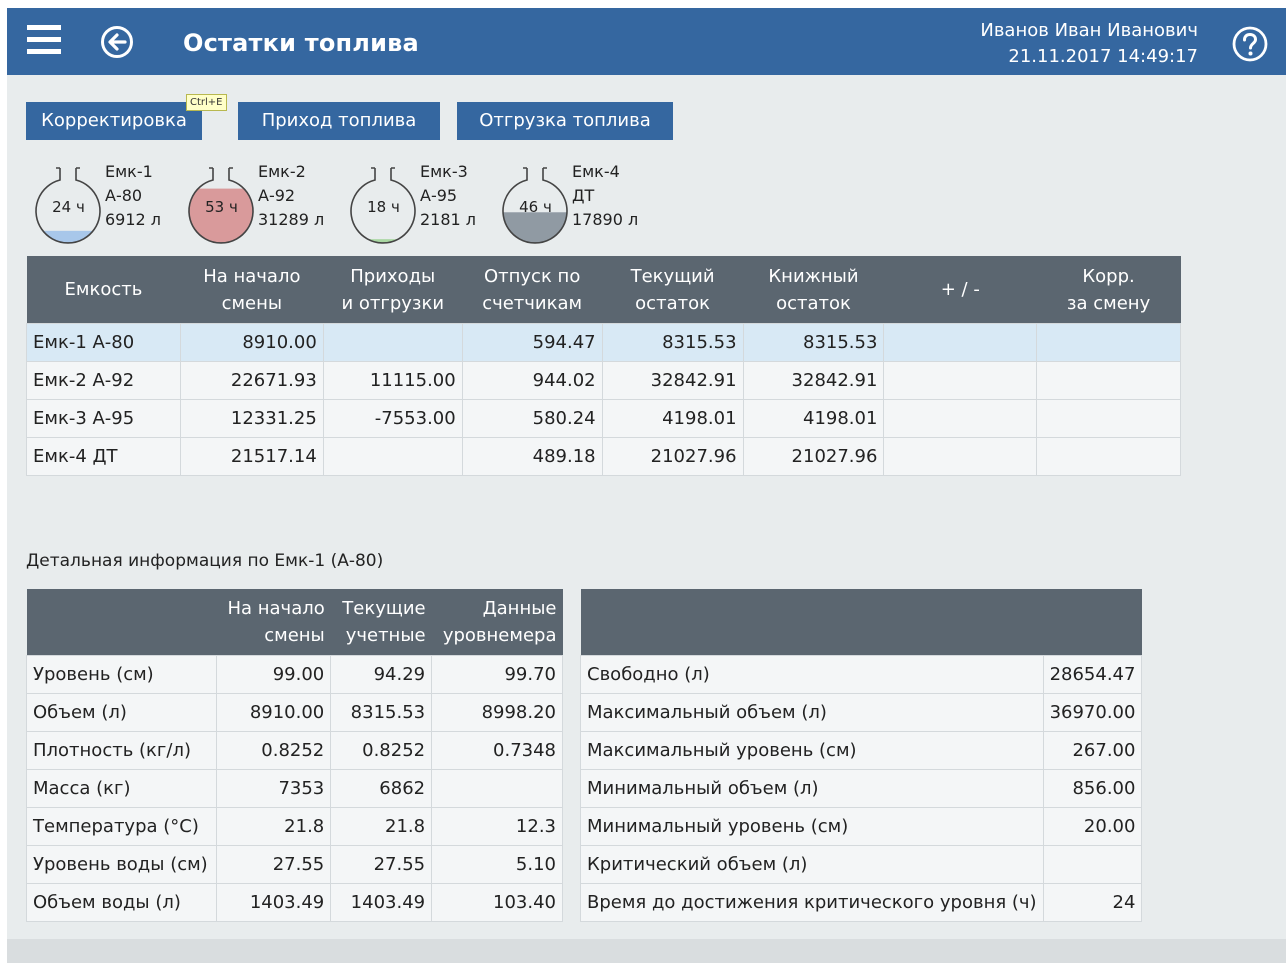  Describe the element at coordinates (221, 207) in the screenshot. I see `tank-hours: 53 ч` at that location.